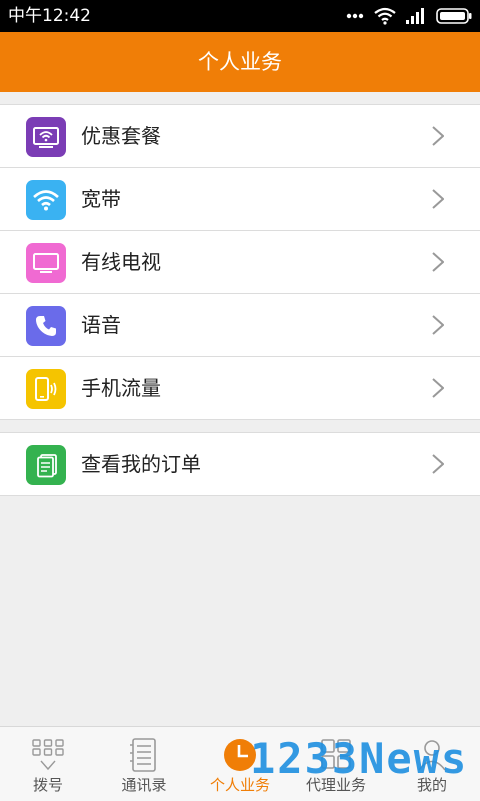 This screenshot has width=480, height=801. I want to click on page-header: 个人业务, so click(240, 62).